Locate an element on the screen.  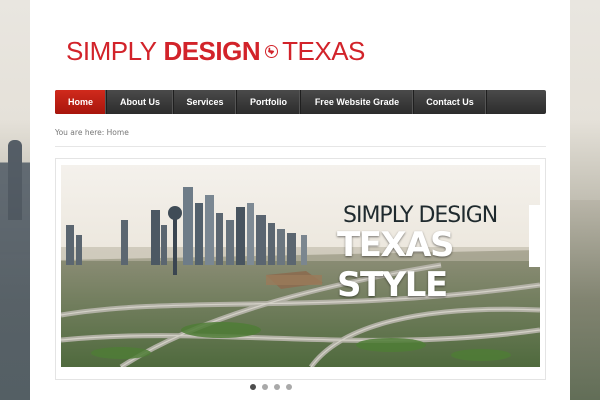
nav-item-label: Contact Us is located at coordinates (450, 102).